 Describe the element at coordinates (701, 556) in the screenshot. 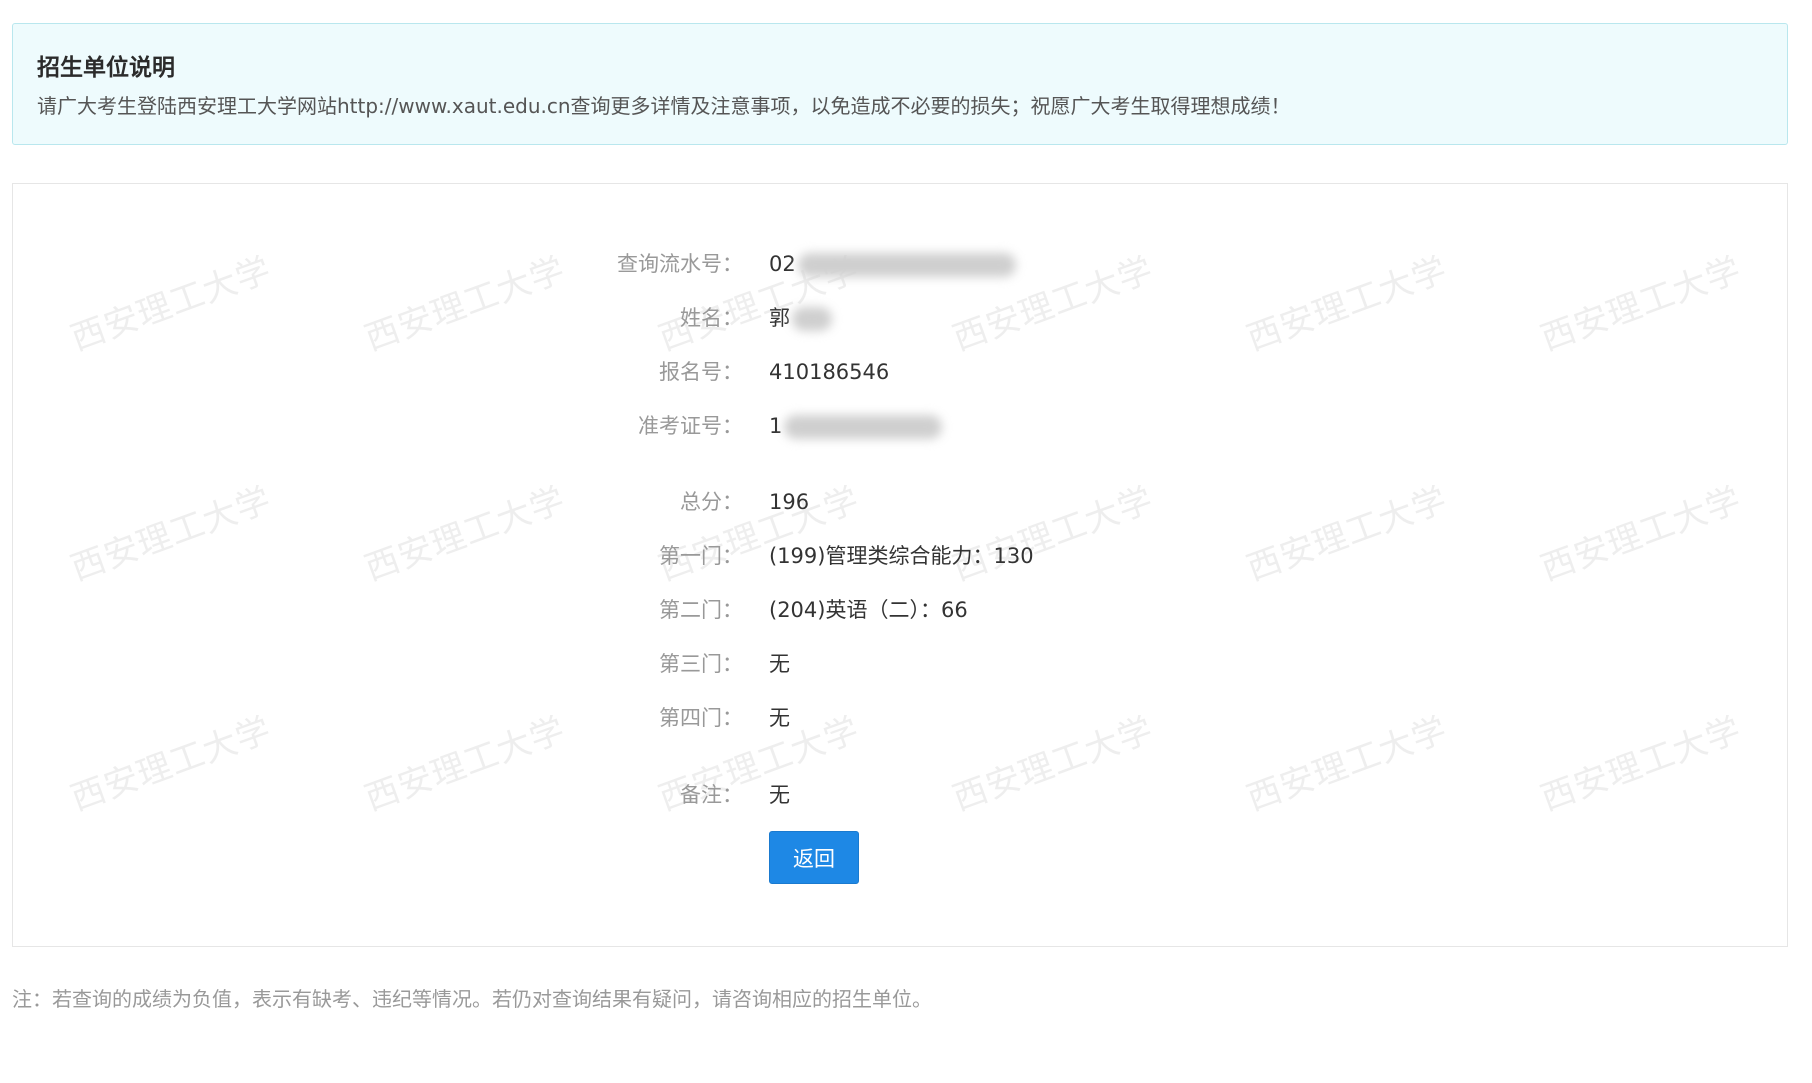

I see `subject1-label: 第一门：` at that location.